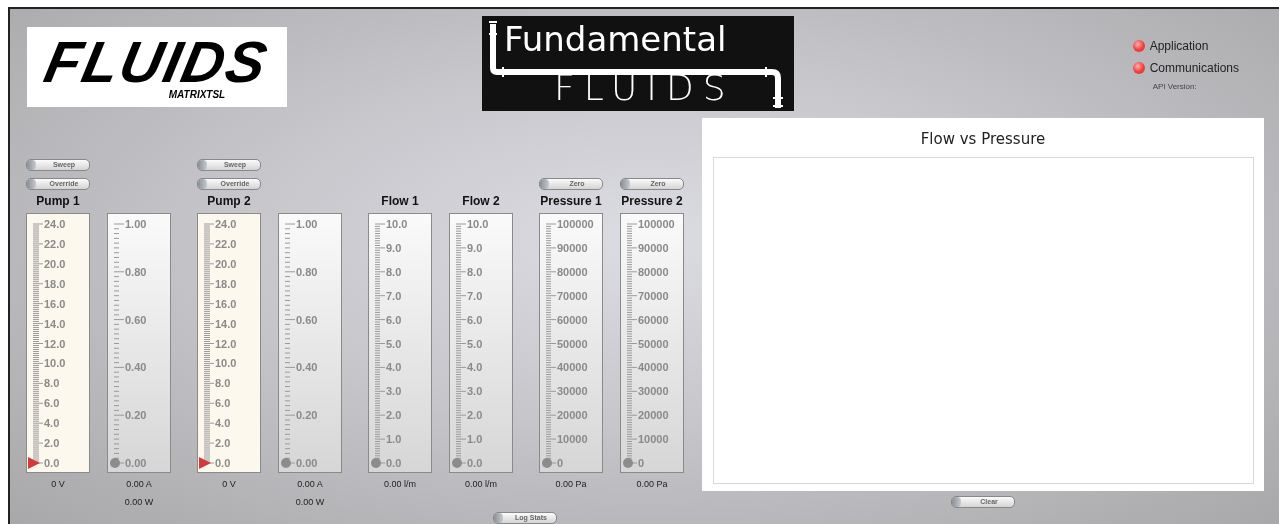 The width and height of the screenshot is (1279, 524). Describe the element at coordinates (481, 201) in the screenshot. I see `gauge-title: Flow 2` at that location.